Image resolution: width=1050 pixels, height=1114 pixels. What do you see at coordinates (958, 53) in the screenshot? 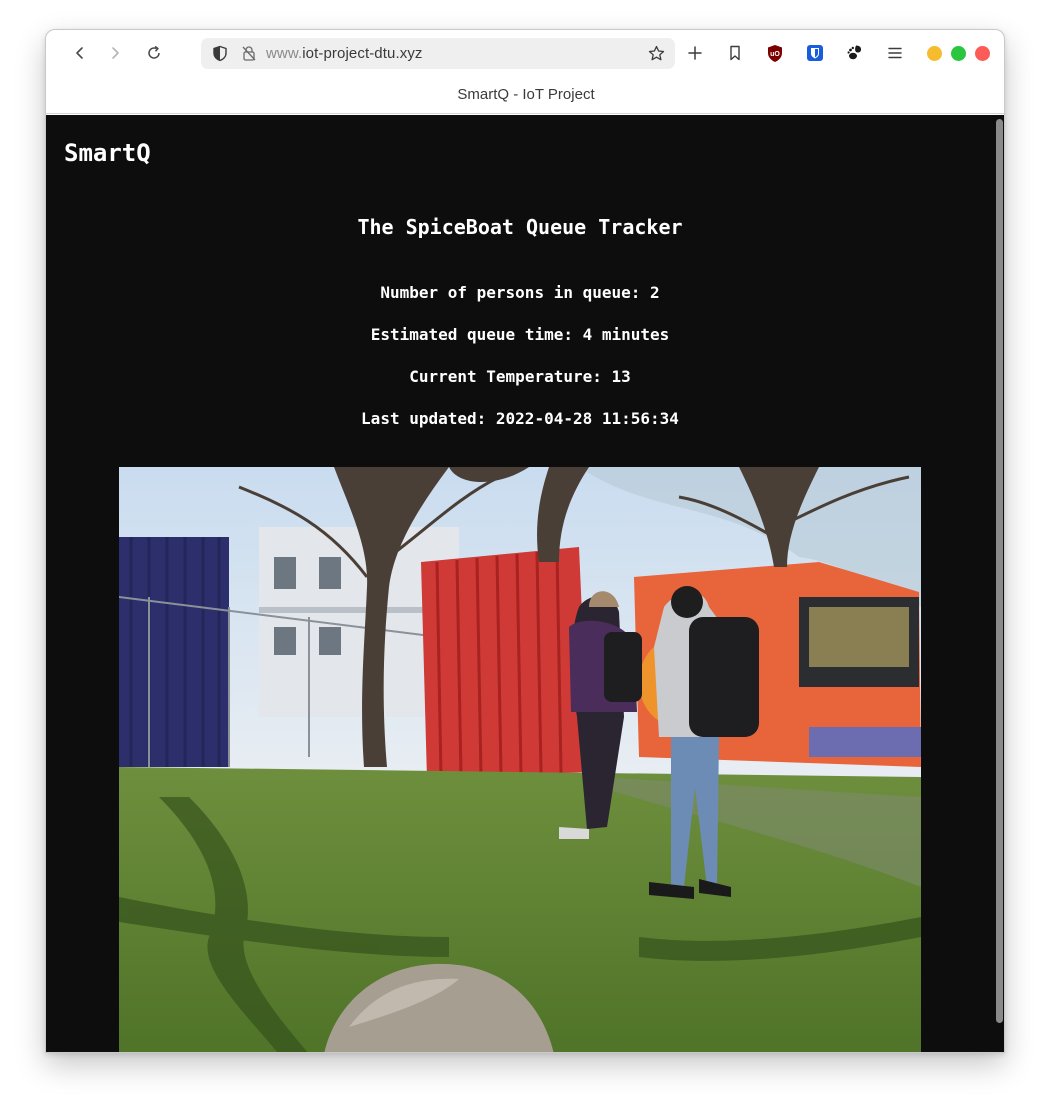
I see `maximize-button` at bounding box center [958, 53].